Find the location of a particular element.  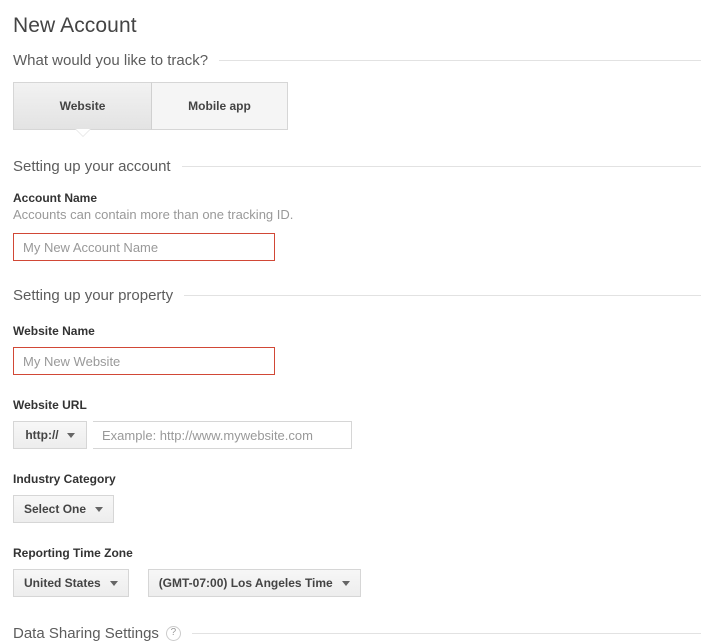

reporting-time-zone-label: Reporting Time Zone is located at coordinates (73, 553).